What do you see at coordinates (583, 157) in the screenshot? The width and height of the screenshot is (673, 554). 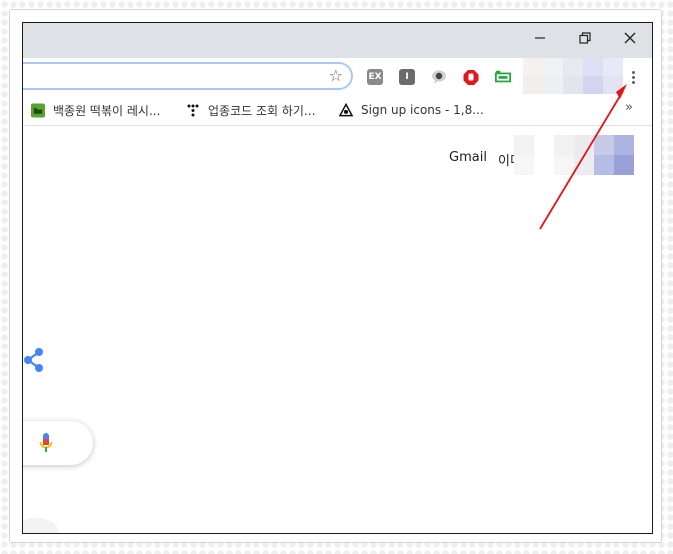 I see `annotation-arrow` at bounding box center [583, 157].